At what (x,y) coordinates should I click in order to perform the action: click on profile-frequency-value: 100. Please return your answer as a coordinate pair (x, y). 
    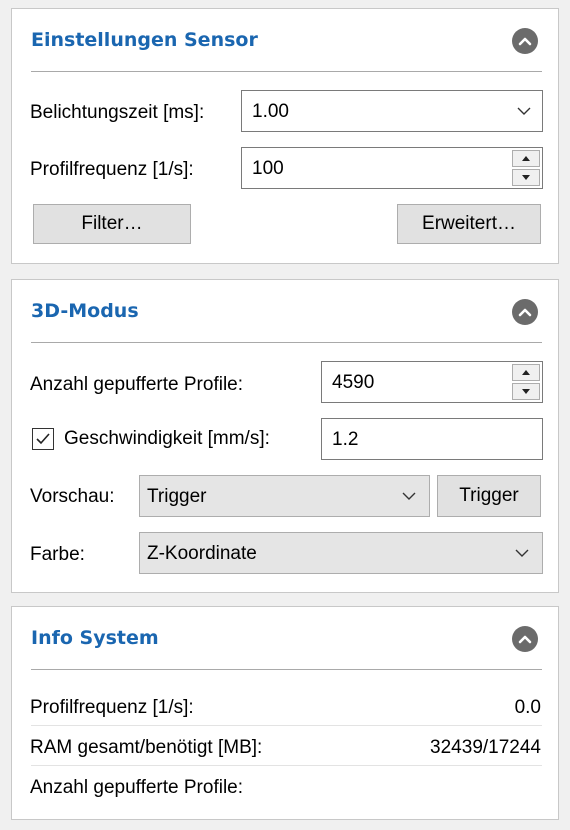
    Looking at the image, I should click on (268, 168).